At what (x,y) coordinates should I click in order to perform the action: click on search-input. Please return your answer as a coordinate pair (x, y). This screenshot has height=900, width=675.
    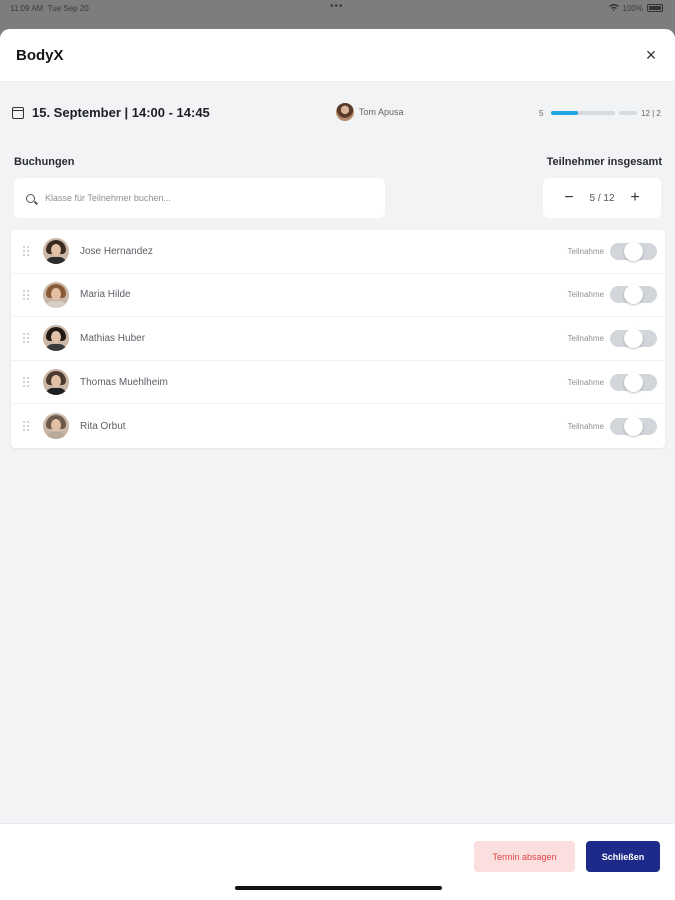
    Looking at the image, I should click on (195, 198).